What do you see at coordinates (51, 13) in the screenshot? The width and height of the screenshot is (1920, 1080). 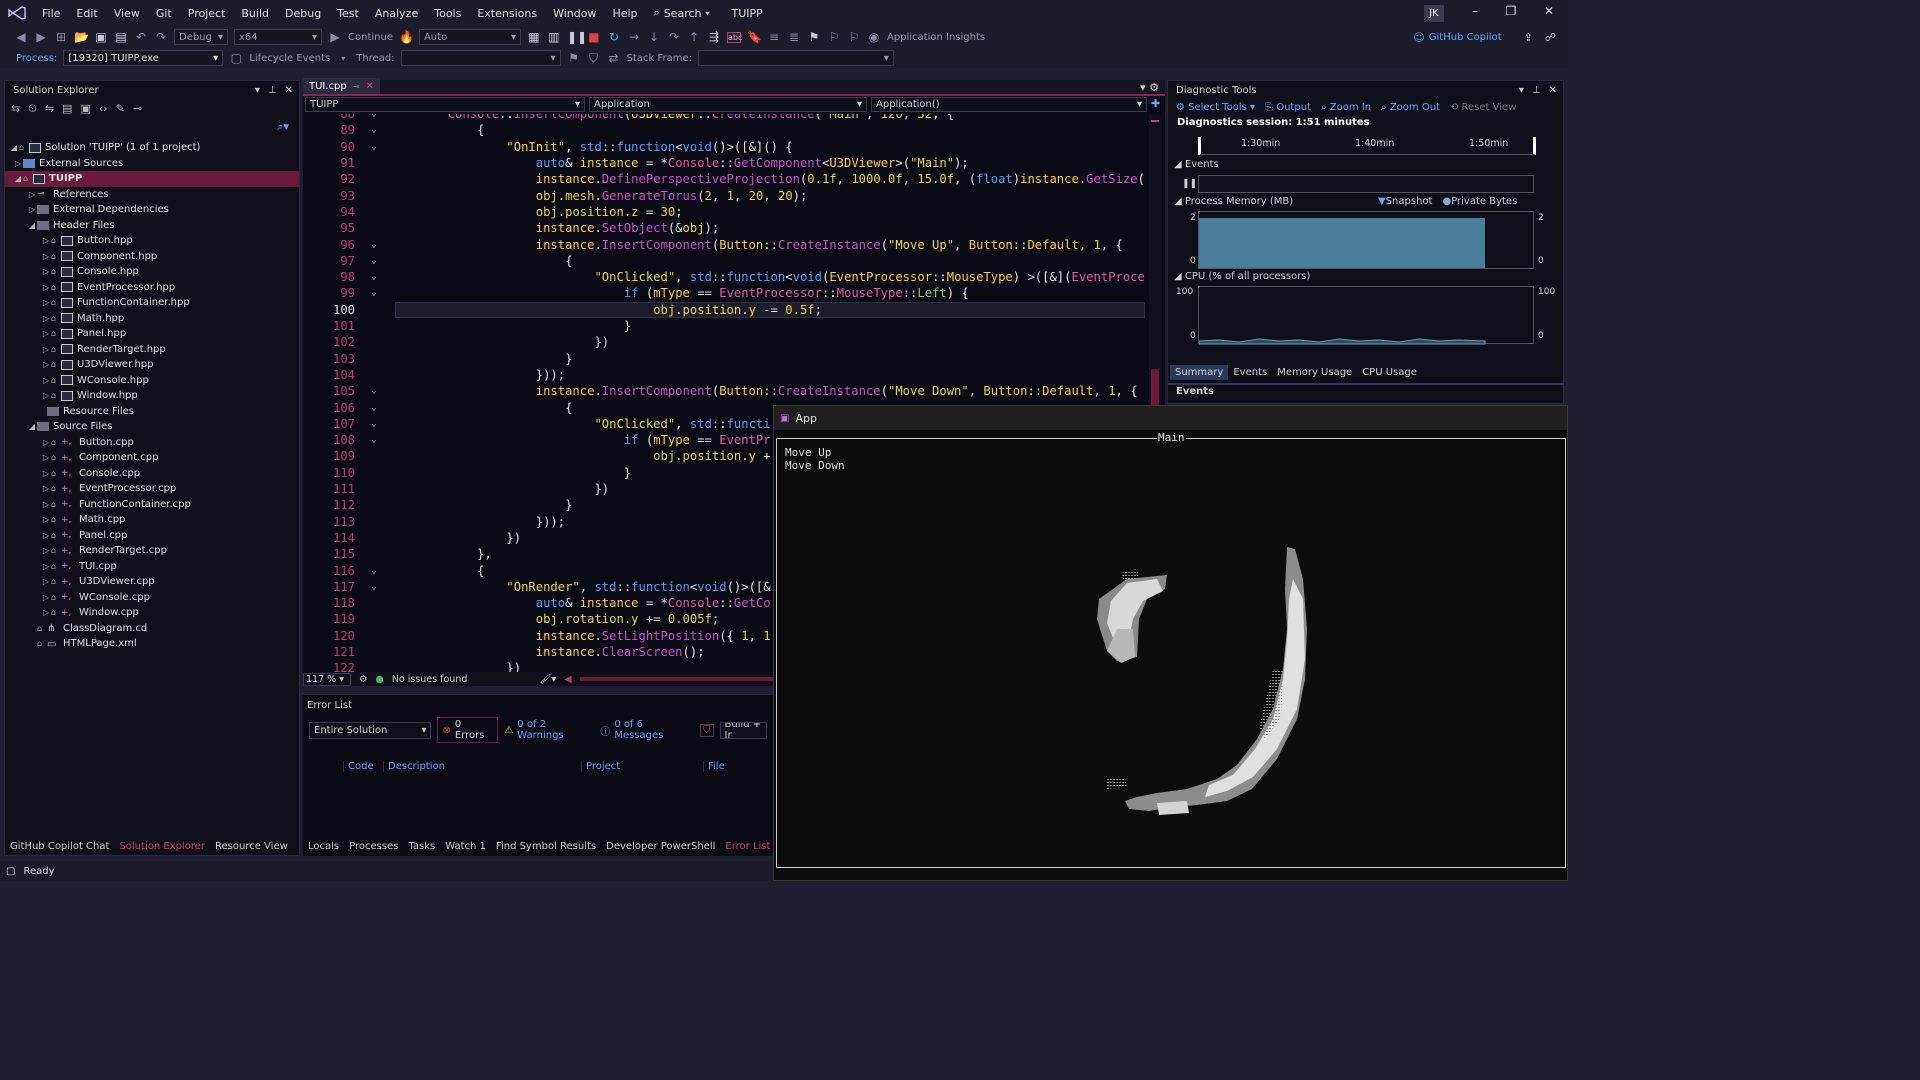 I see `menu-file: File` at bounding box center [51, 13].